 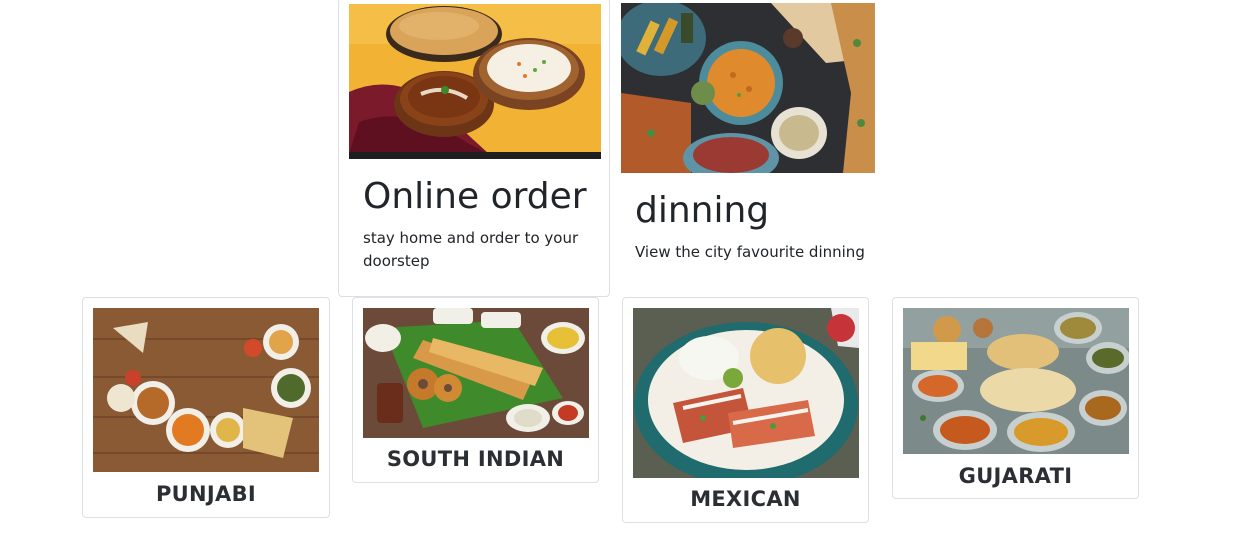 I want to click on food-spread-photo, so click(x=748, y=88).